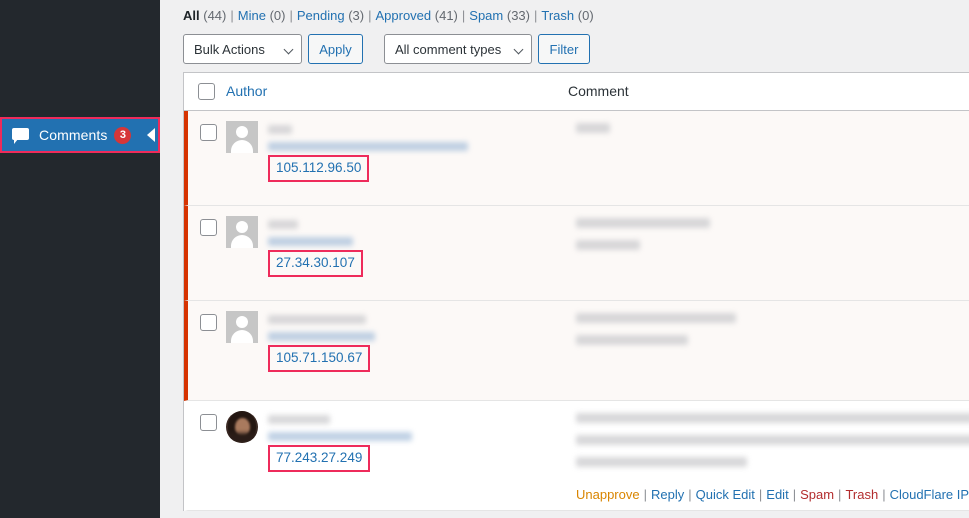 This screenshot has height=518, width=969. I want to click on collapse-arrow-icon, so click(151, 135).